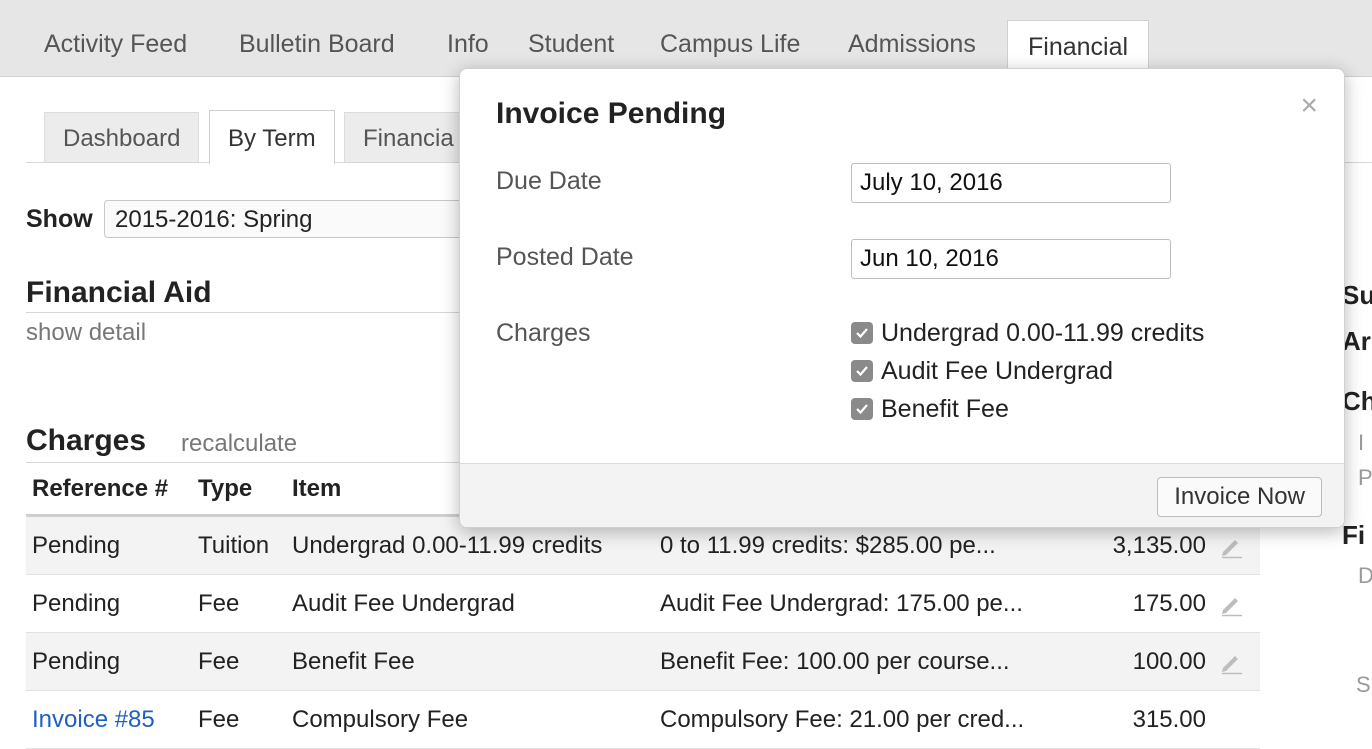 This screenshot has width=1372, height=749. Describe the element at coordinates (470, 719) in the screenshot. I see `row-item: Compulsory Fee` at that location.